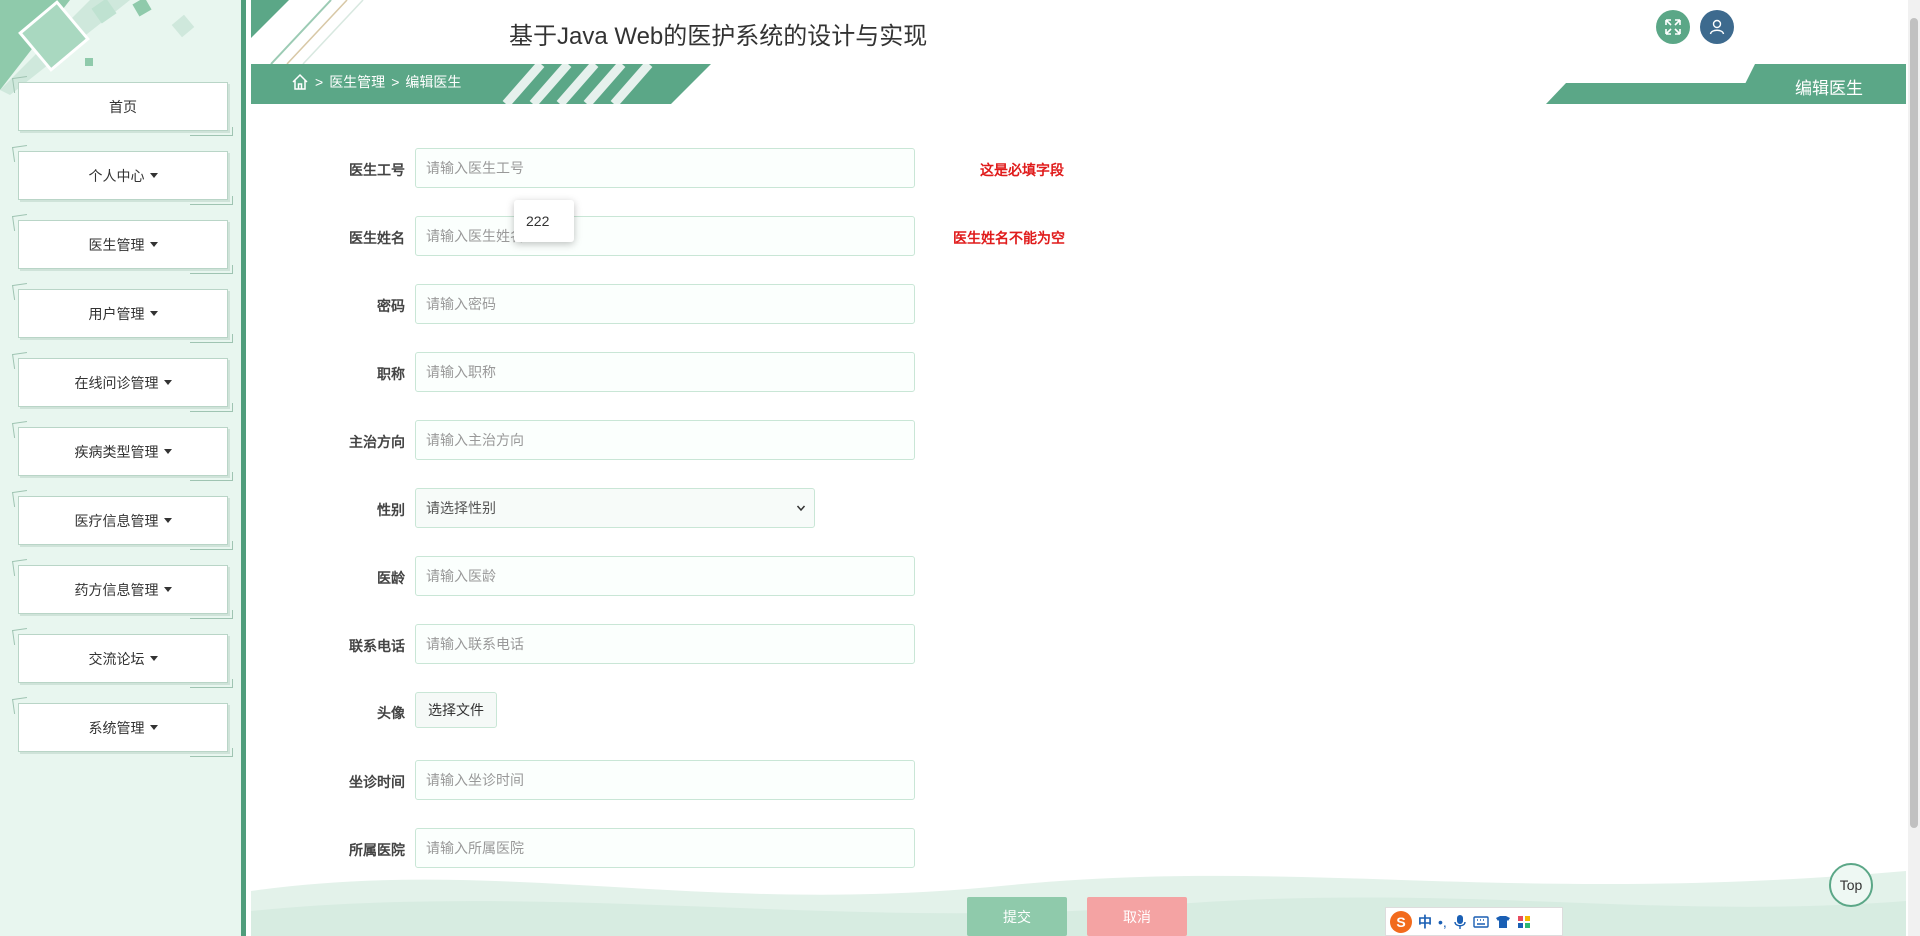  What do you see at coordinates (377, 646) in the screenshot?
I see `phone-label: 联系电话` at bounding box center [377, 646].